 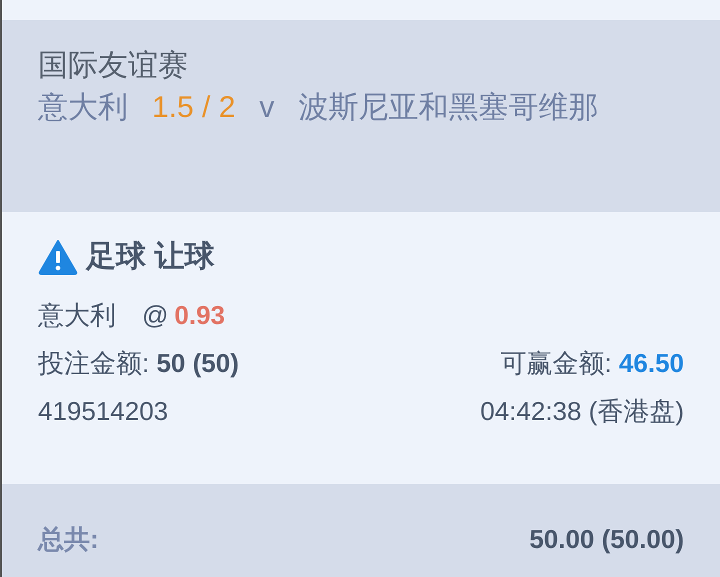 I want to click on home-team: 意大利, so click(x=83, y=107).